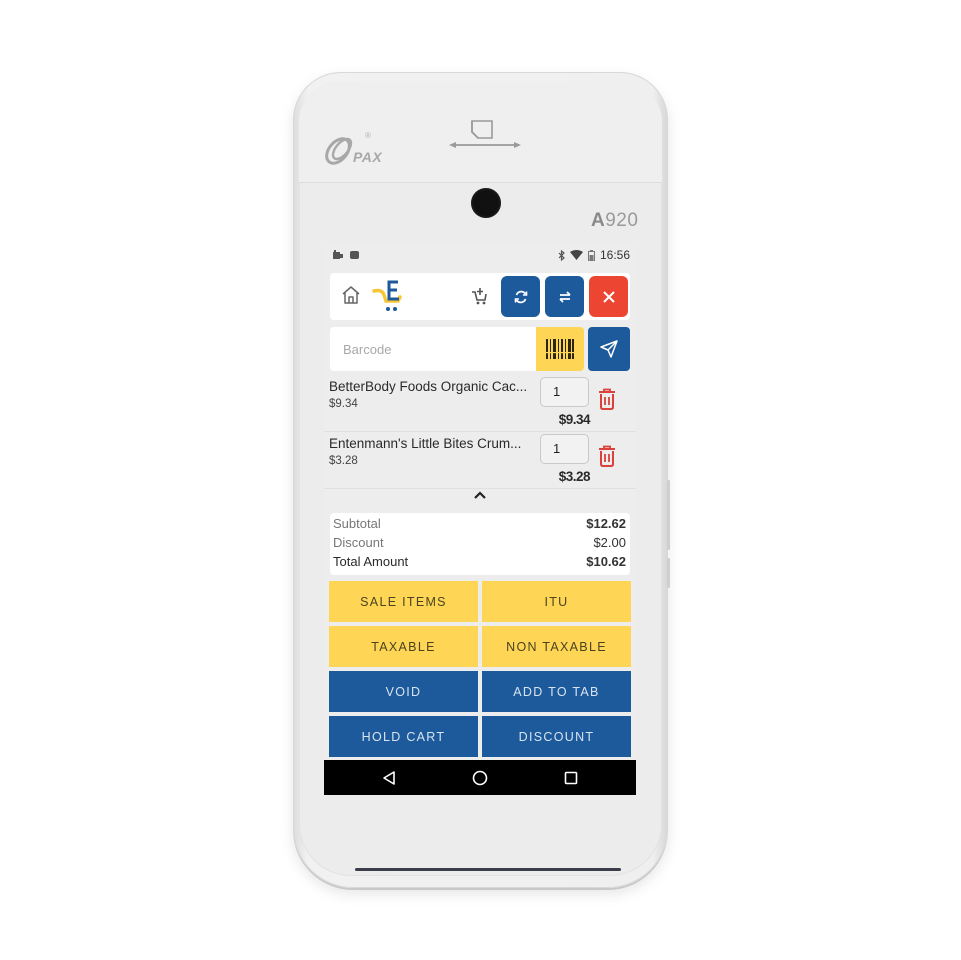  What do you see at coordinates (609, 542) in the screenshot?
I see `discount-value: $2.00` at bounding box center [609, 542].